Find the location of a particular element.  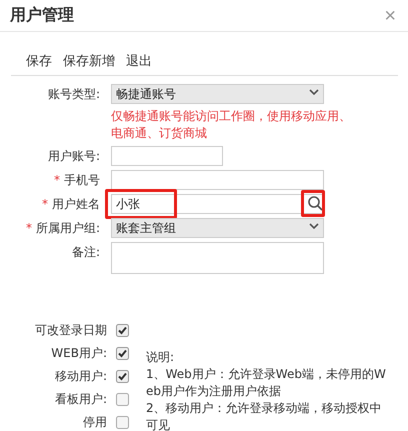

option-label: 停用 is located at coordinates (94, 422).